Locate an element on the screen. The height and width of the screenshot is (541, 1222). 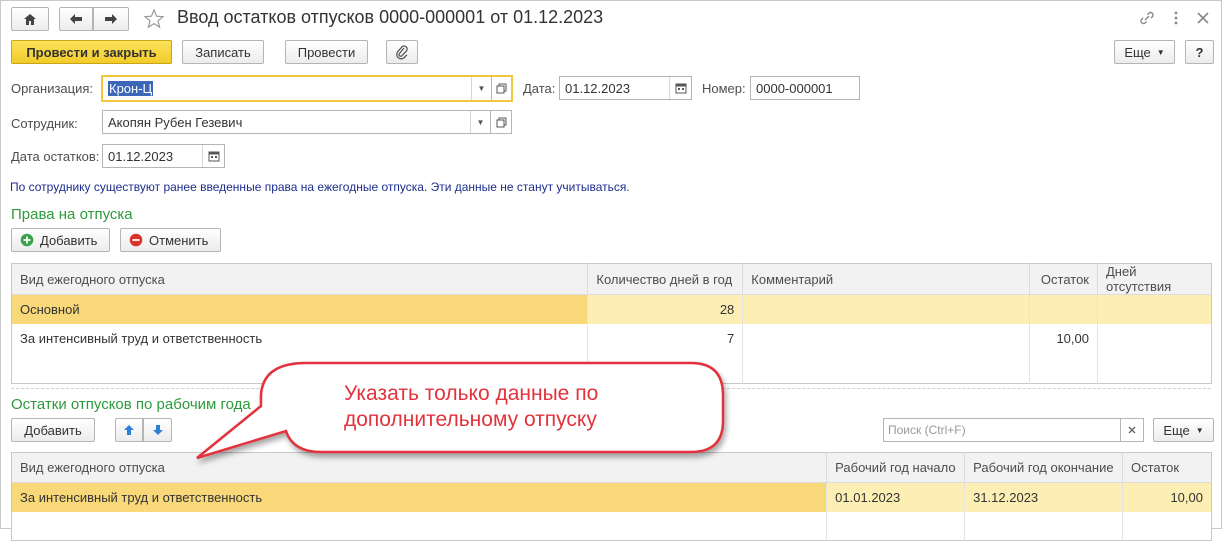
callout-line-1: Указать только данные по is located at coordinates (471, 393).